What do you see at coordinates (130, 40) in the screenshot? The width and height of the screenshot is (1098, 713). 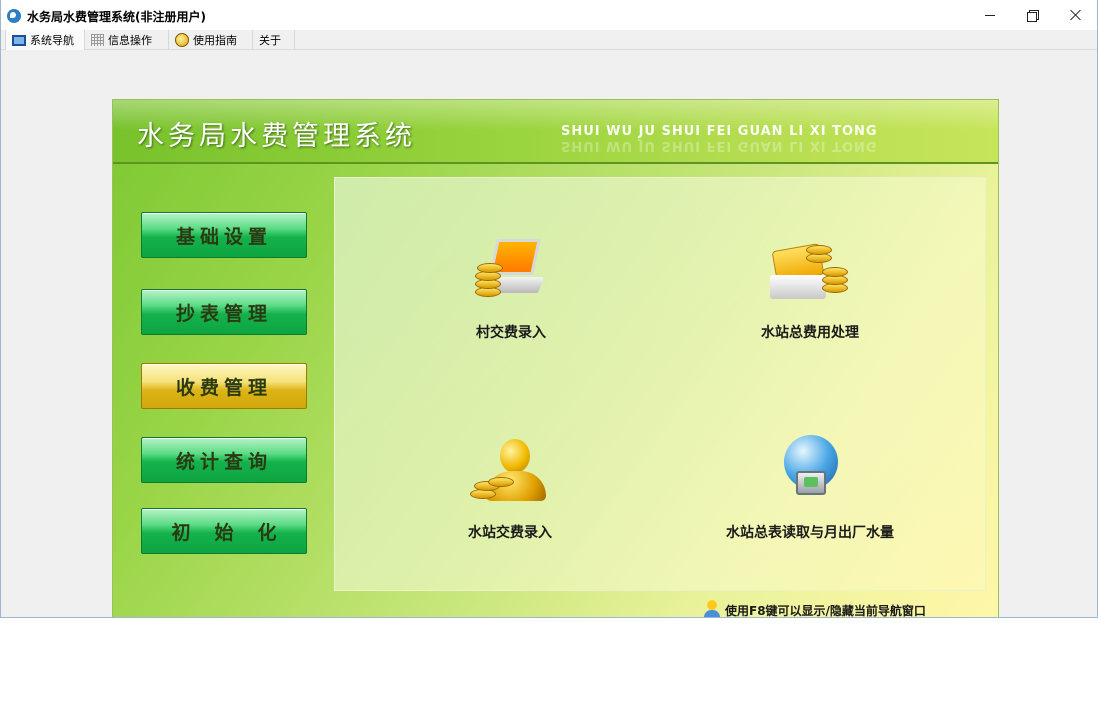 I see `menu-label: 信息操作` at bounding box center [130, 40].